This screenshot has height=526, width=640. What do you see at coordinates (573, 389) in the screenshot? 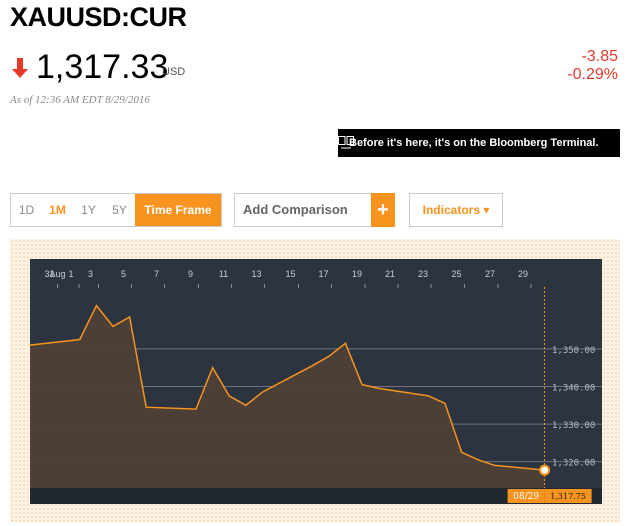
I see `y-tick-label: 1,340.00` at bounding box center [573, 389].